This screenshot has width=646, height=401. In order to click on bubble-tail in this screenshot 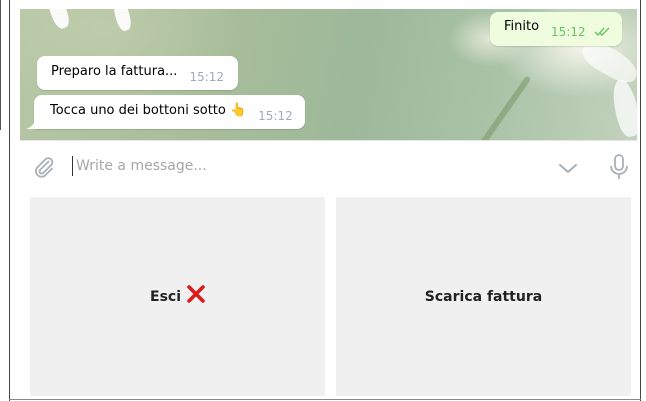, I will do `click(31, 124)`.